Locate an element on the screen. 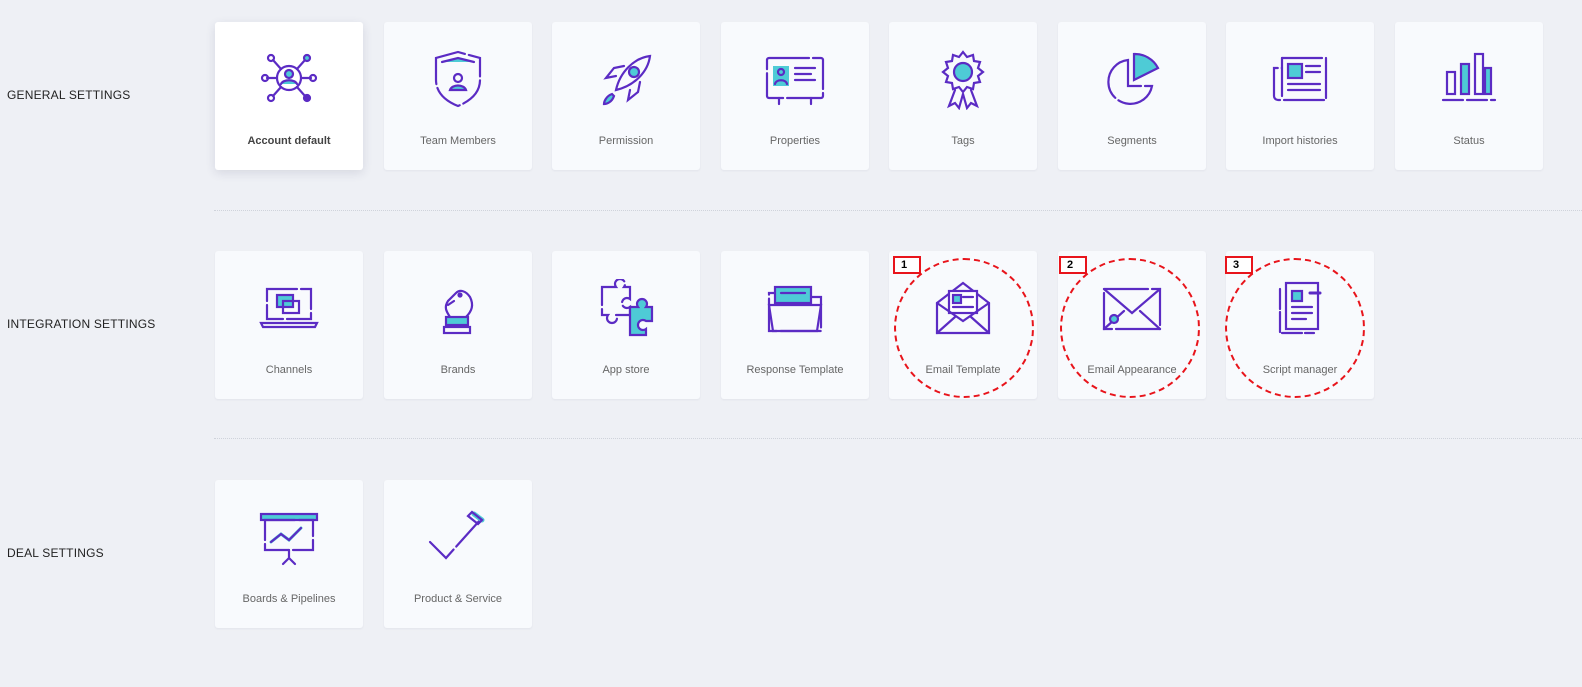  card-label: App store is located at coordinates (626, 370).